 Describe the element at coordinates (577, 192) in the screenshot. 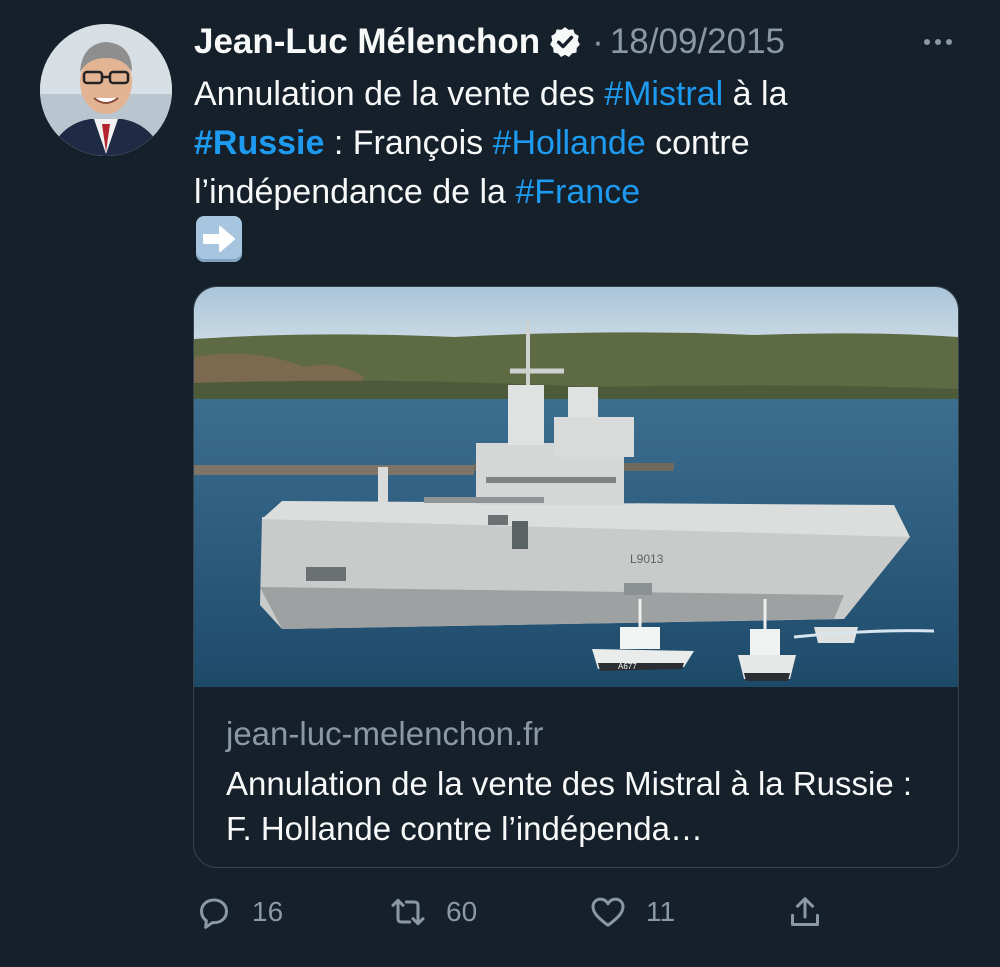

I see `hashtag-france: #France` at that location.